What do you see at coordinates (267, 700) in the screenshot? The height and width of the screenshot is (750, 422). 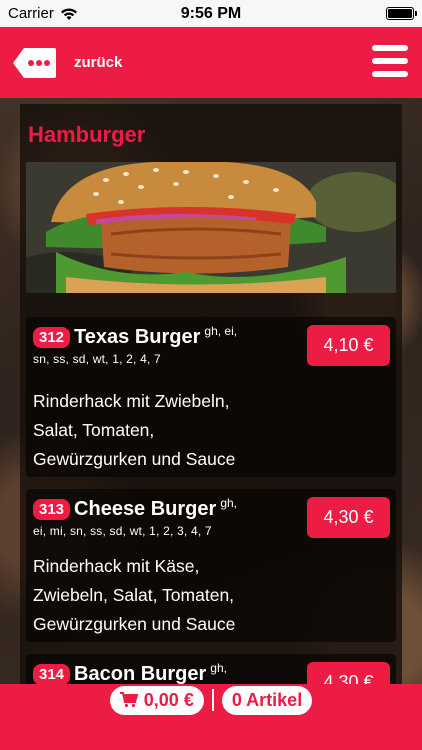 I see `cart-count-button: 0 Artikel` at bounding box center [267, 700].